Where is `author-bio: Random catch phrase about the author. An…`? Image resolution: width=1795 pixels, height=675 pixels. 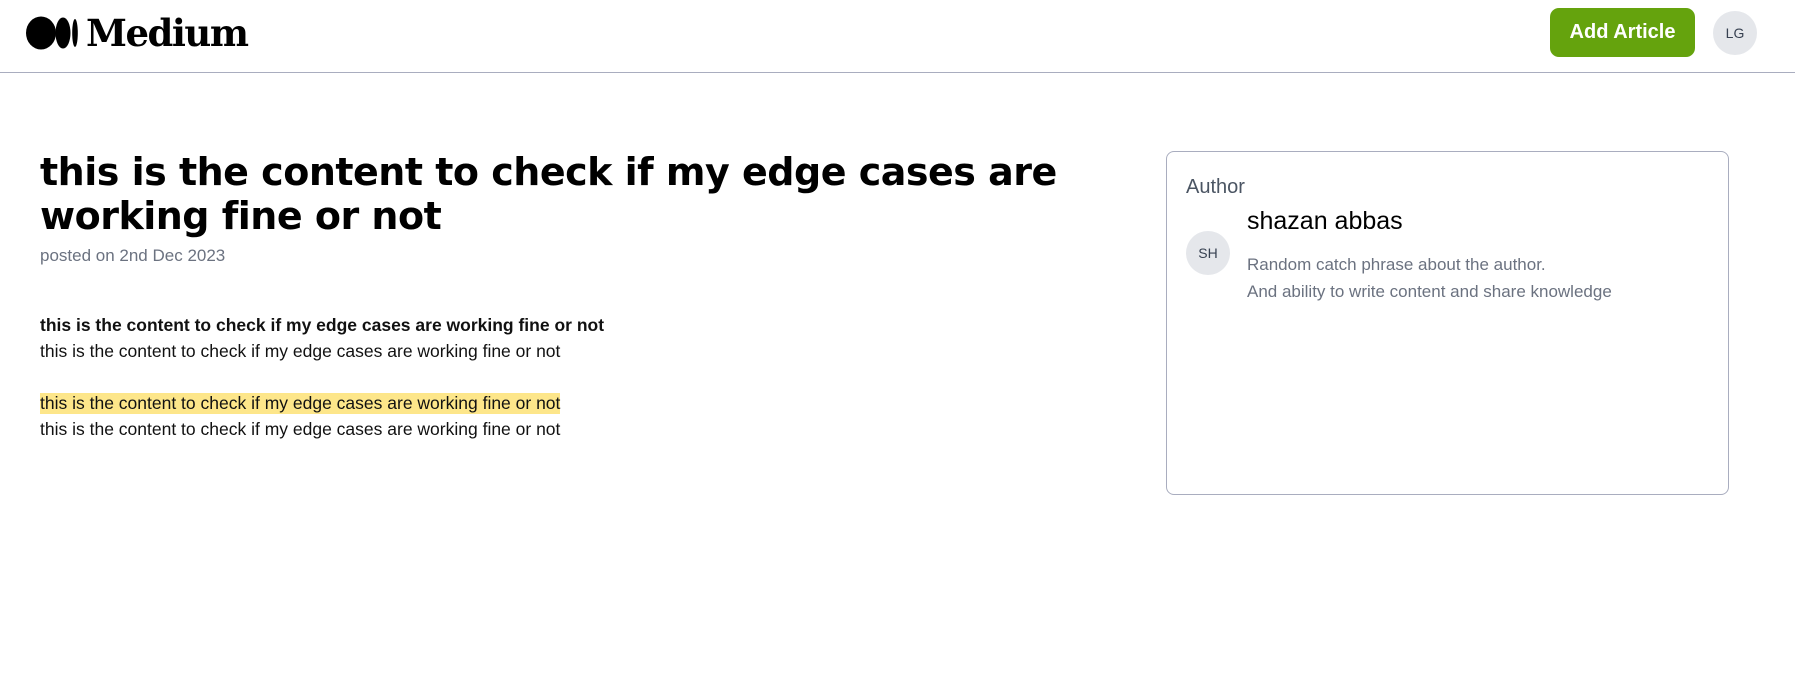
author-bio: Random catch phrase about the author. An… is located at coordinates (1429, 278).